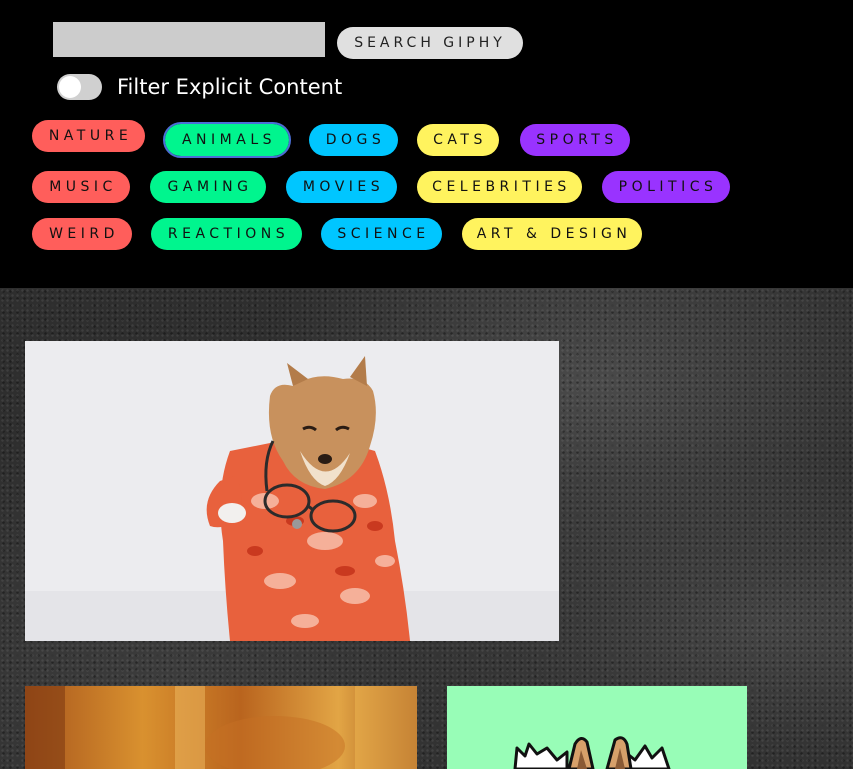  Describe the element at coordinates (230, 87) in the screenshot. I see `filter-label: Filter Explicit Content` at that location.